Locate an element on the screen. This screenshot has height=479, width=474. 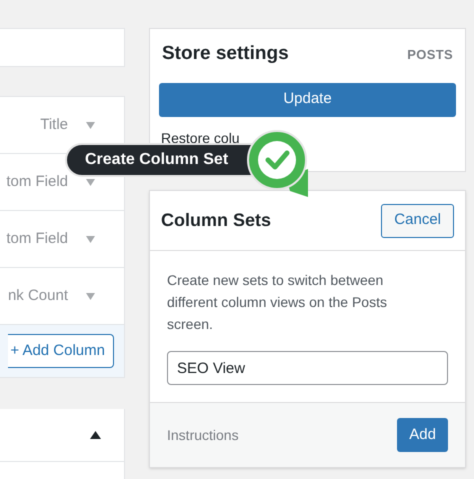
post-type-label: POSTS is located at coordinates (430, 55).